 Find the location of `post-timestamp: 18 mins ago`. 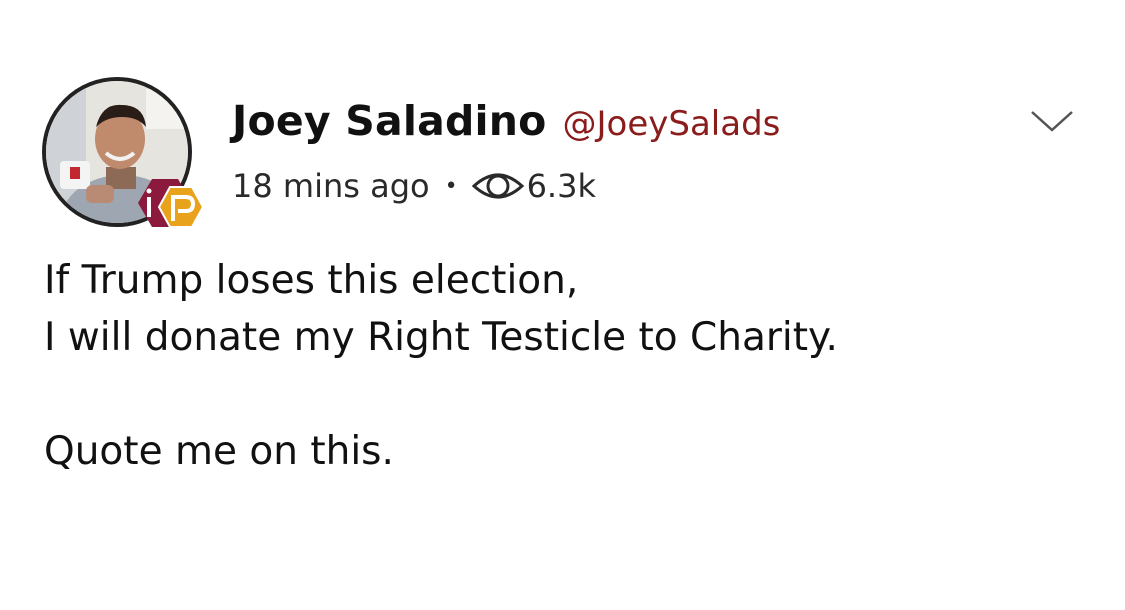

post-timestamp: 18 mins ago is located at coordinates (331, 186).